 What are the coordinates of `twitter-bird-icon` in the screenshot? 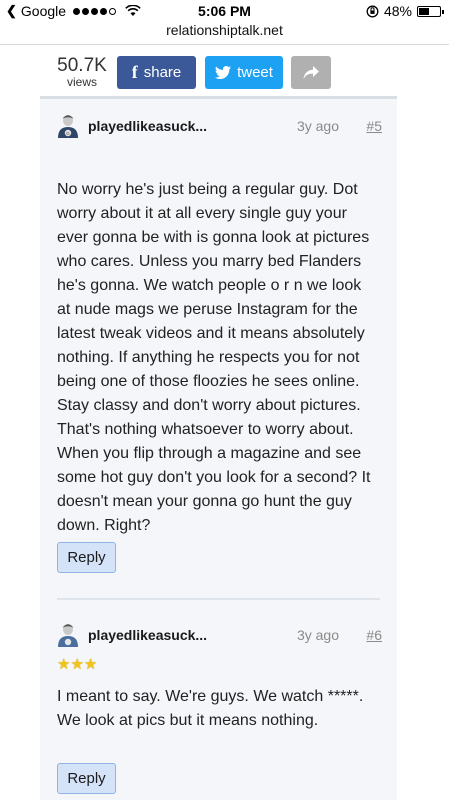 It's located at (223, 72).